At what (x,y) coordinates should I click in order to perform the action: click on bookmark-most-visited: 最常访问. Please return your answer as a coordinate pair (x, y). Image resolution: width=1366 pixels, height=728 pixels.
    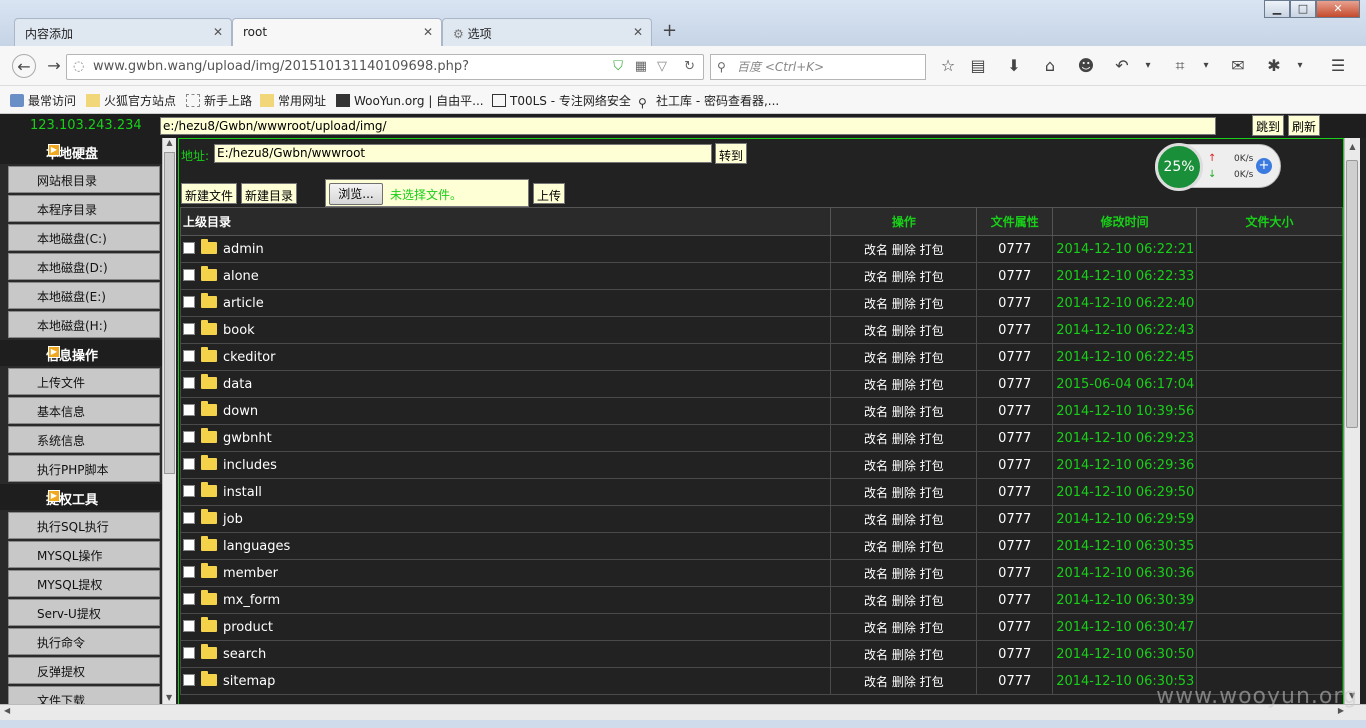
    Looking at the image, I should click on (43, 100).